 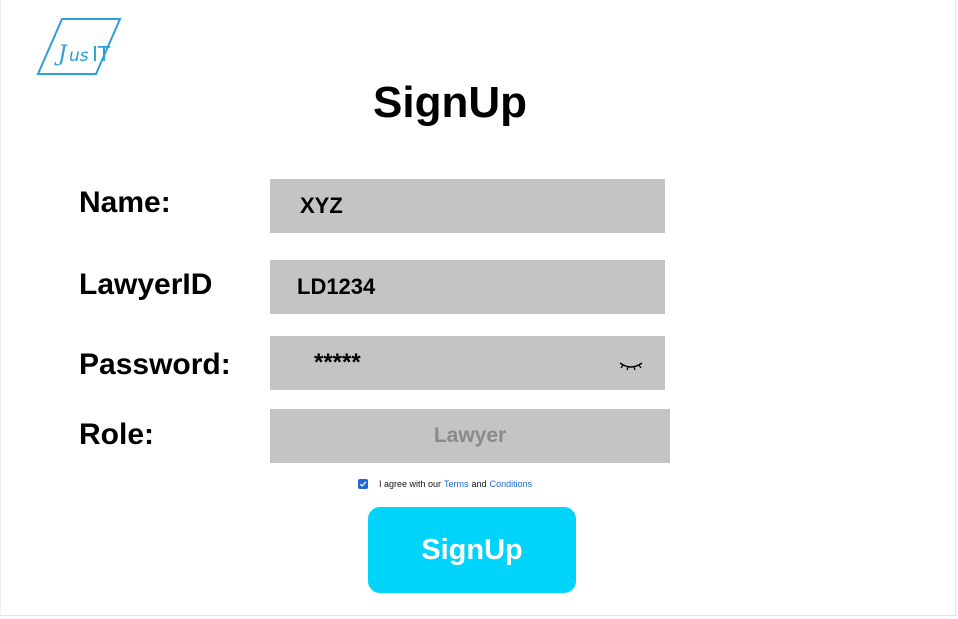 I want to click on role-label: Role:, so click(x=116, y=434).